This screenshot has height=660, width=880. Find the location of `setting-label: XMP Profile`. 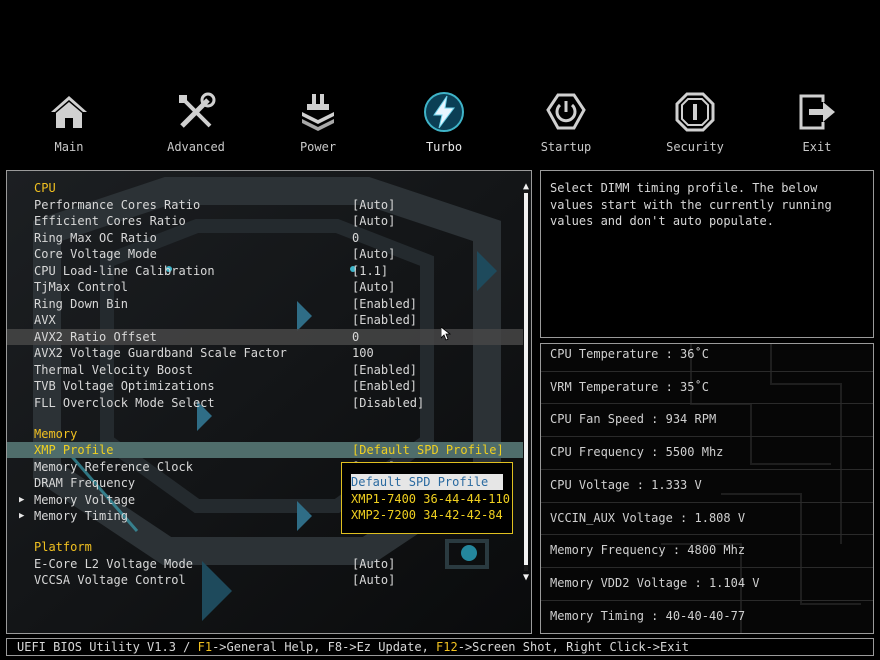

setting-label: XMP Profile is located at coordinates (74, 450).